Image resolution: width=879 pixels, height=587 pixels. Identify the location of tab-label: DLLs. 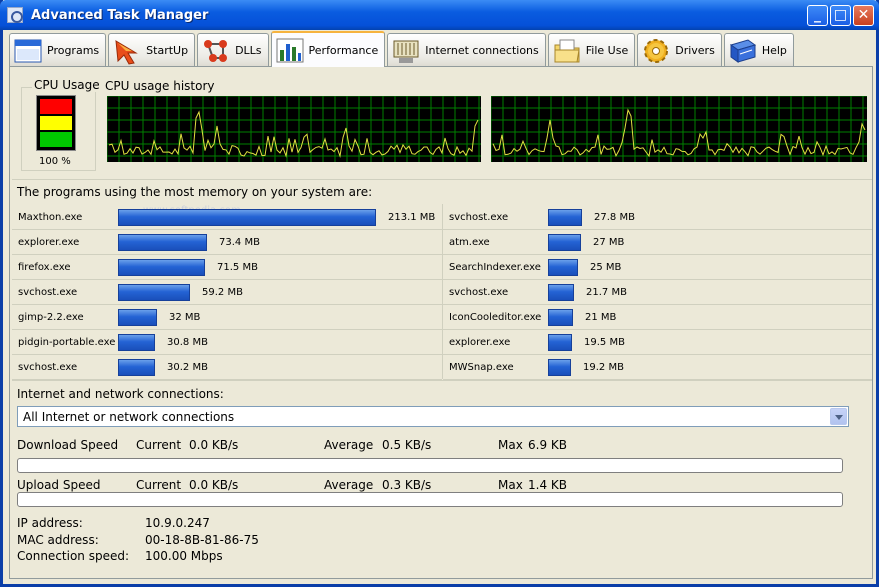
(248, 50).